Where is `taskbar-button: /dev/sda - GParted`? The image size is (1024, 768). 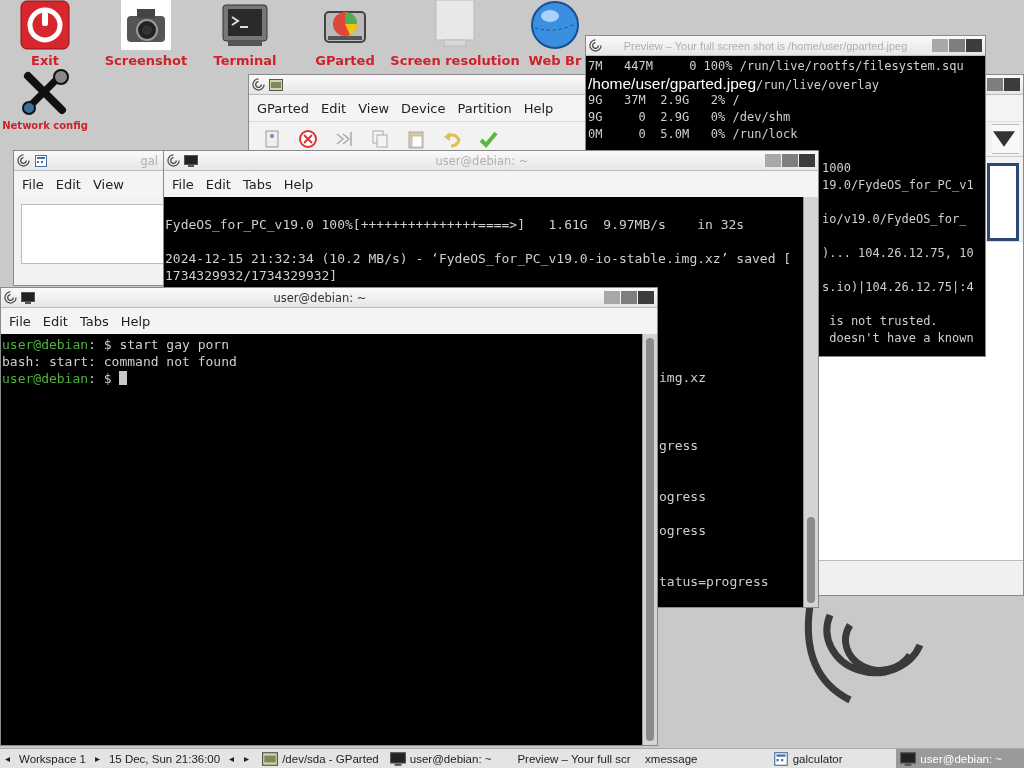 taskbar-button: /dev/sda - GParted is located at coordinates (322, 758).